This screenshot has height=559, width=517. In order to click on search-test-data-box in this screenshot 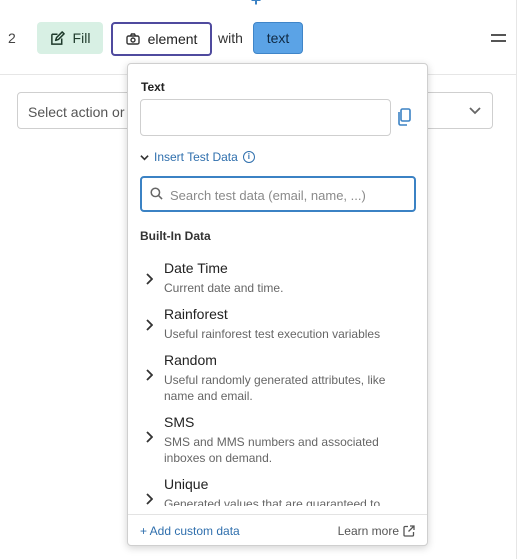, I will do `click(278, 194)`.